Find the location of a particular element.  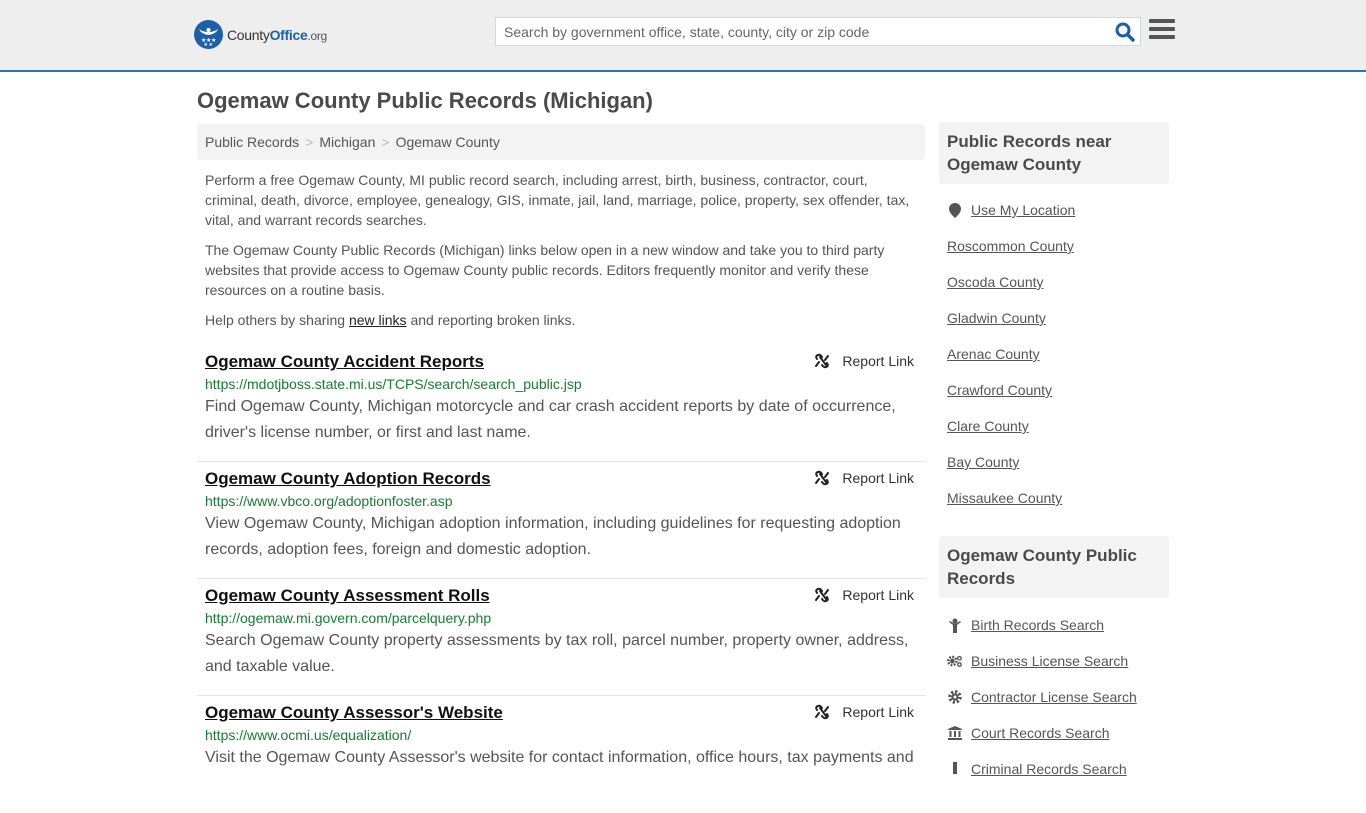

gears-icon is located at coordinates (955, 661).